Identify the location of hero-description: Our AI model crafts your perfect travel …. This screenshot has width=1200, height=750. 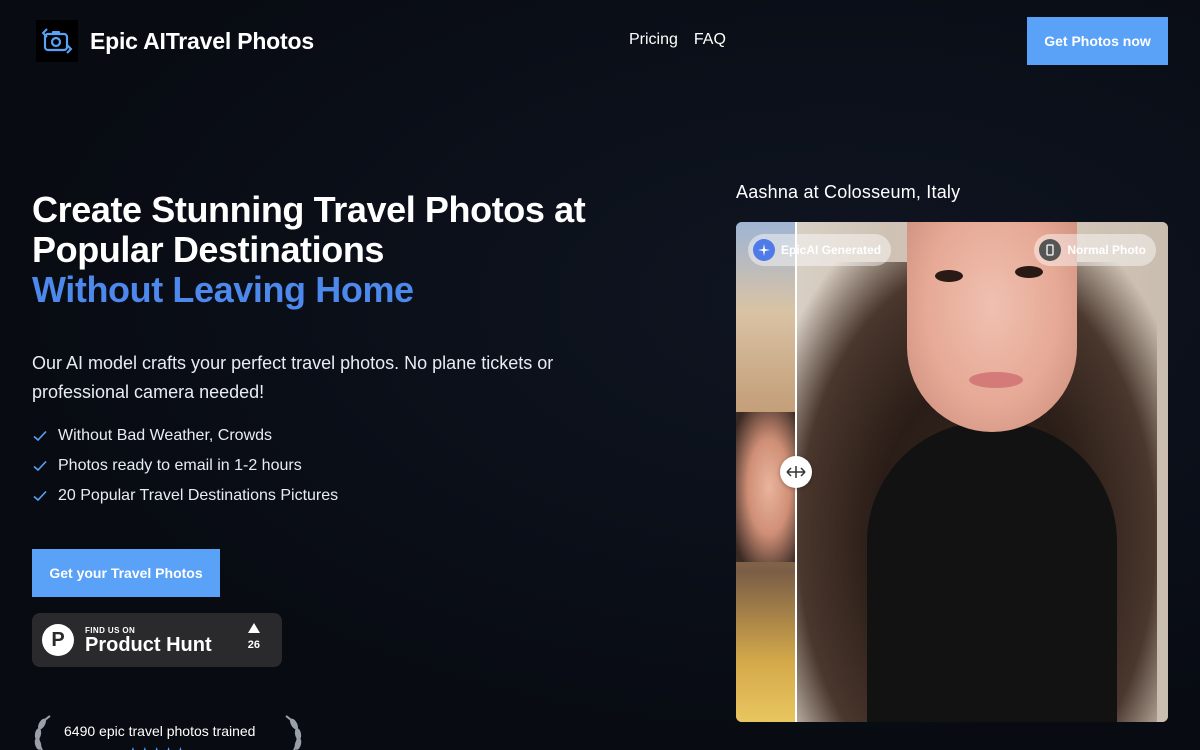
(293, 377).